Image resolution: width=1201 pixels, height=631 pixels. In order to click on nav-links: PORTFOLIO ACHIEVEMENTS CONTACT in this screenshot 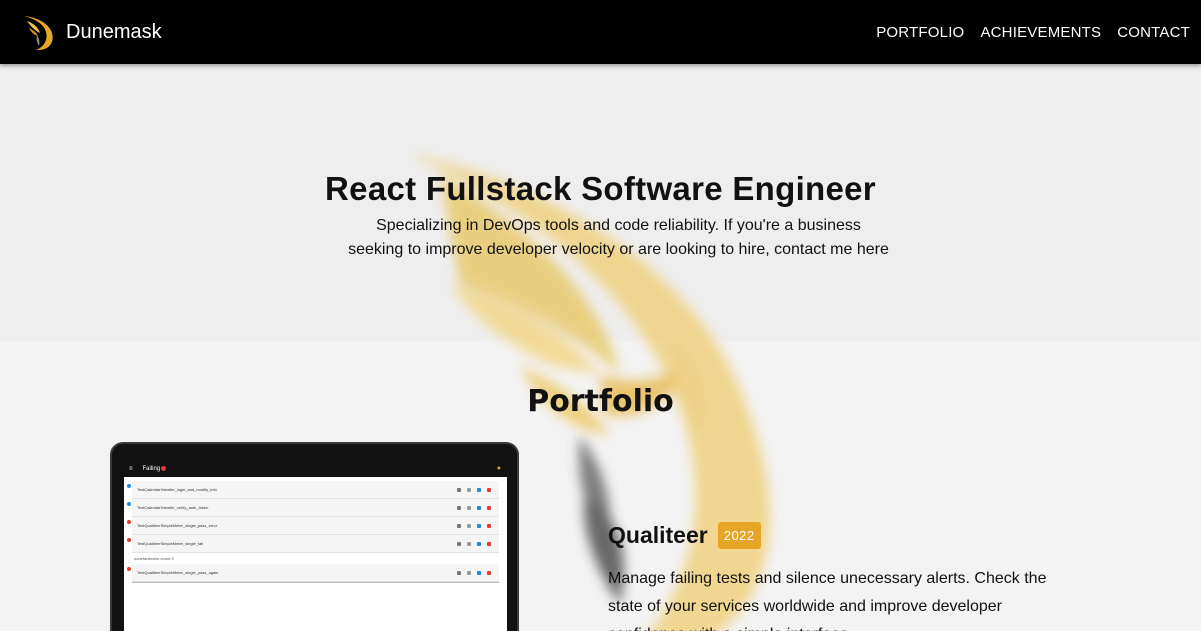, I will do `click(1025, 32)`.